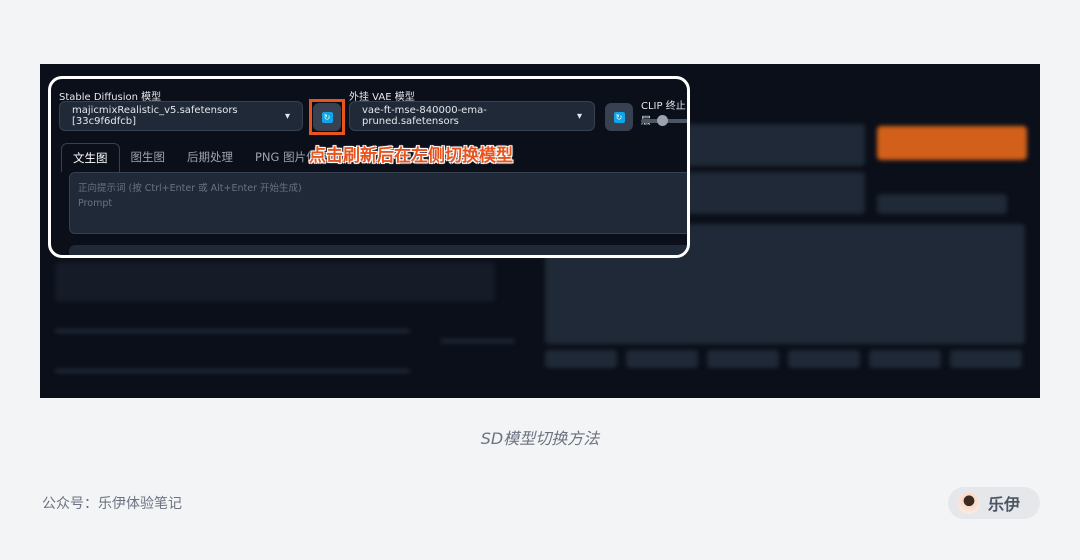 This screenshot has width=1080, height=560. I want to click on clip-slider, so click(664, 120).